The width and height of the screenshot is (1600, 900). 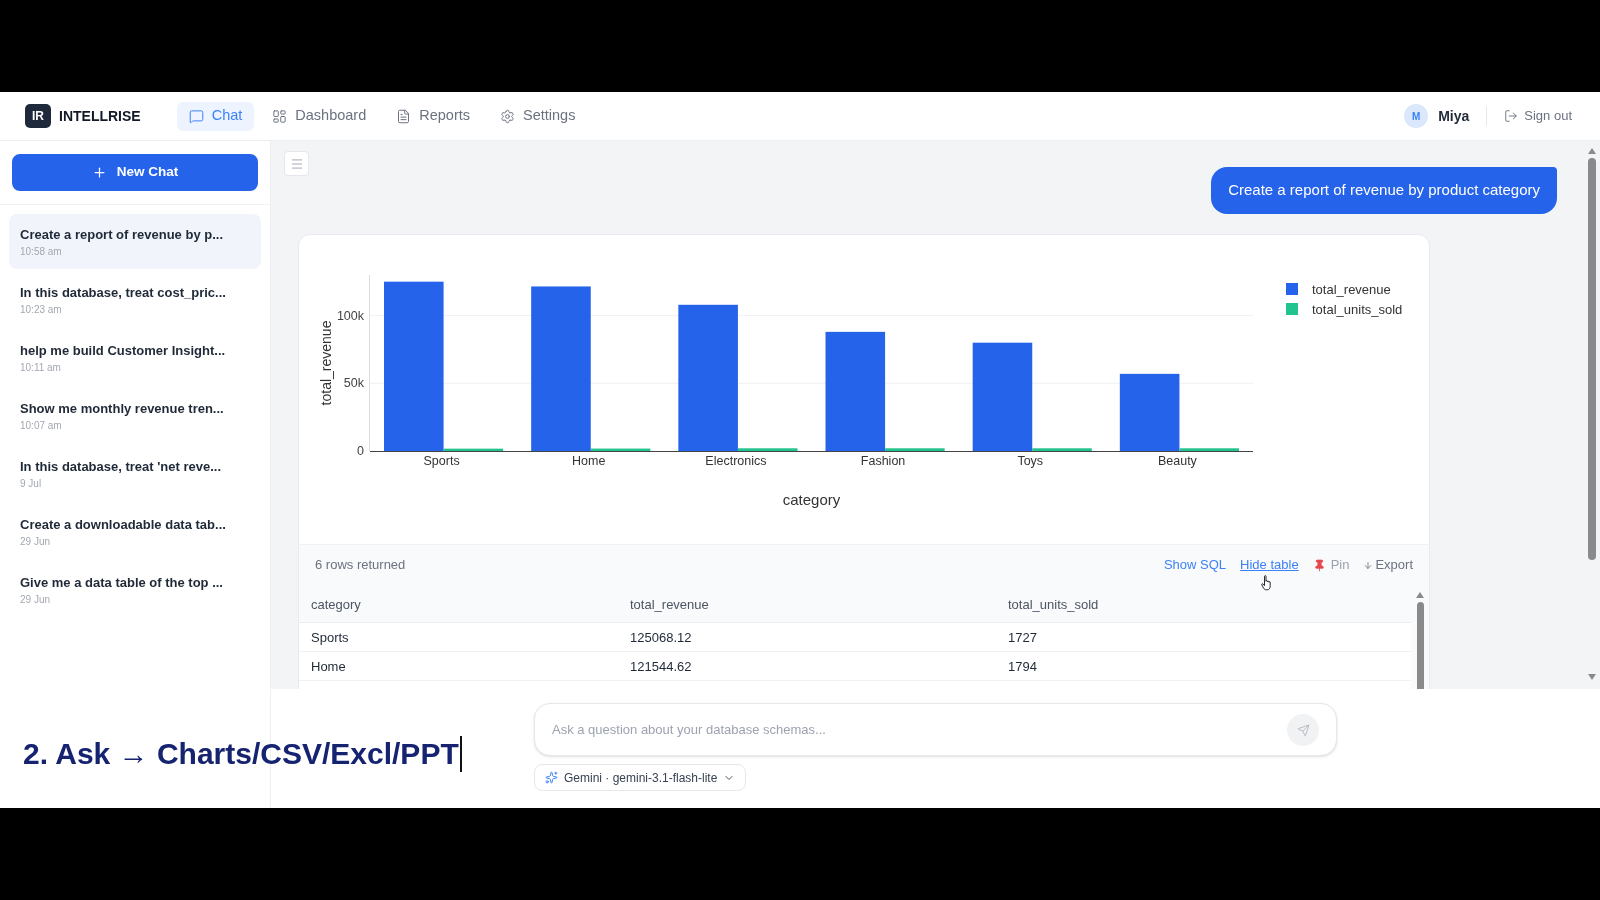 I want to click on axis-category-label: Electronics, so click(x=736, y=461).